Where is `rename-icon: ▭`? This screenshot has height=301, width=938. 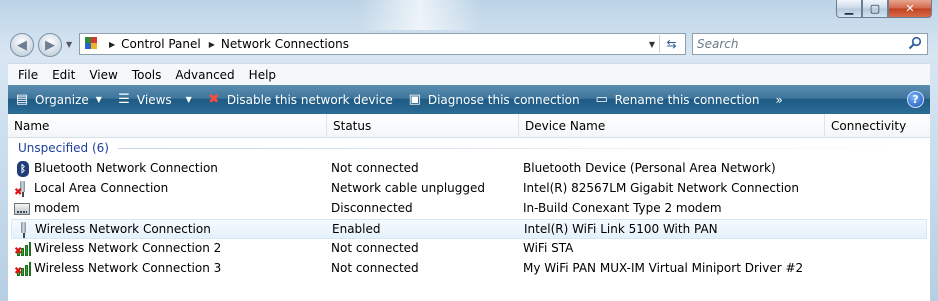
rename-icon: ▭ is located at coordinates (601, 99).